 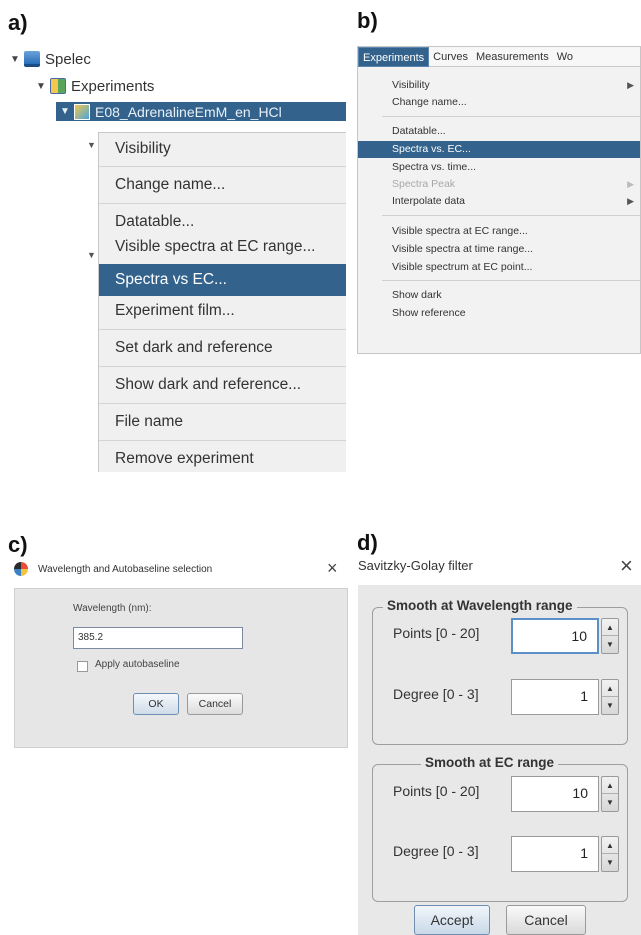 What do you see at coordinates (450, 57) in the screenshot?
I see `menu-curves: Curves` at bounding box center [450, 57].